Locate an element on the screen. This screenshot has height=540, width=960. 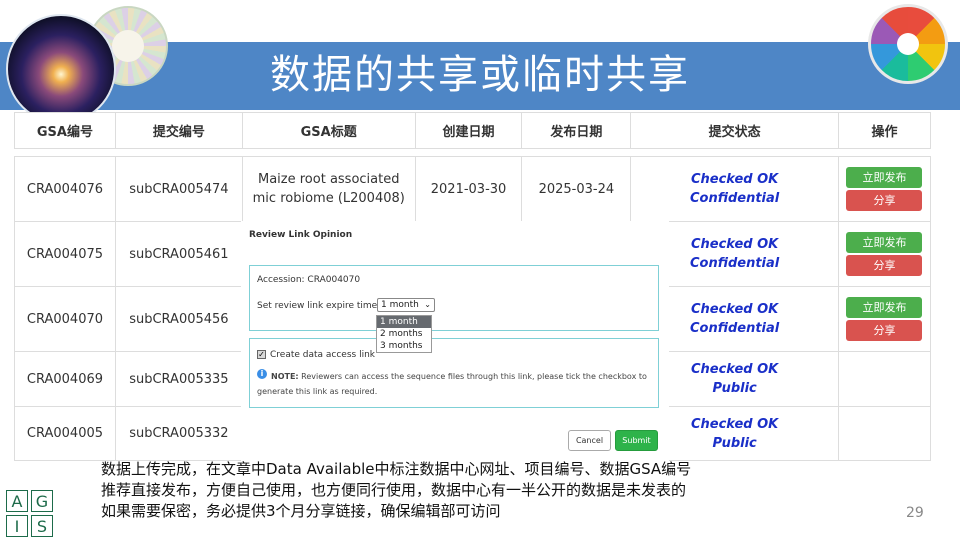
note-line: 推荐直接发布，方便自己使用，也方便同行使用，数据中心有一半公开的数据是未发表的 is located at coordinates (394, 490).